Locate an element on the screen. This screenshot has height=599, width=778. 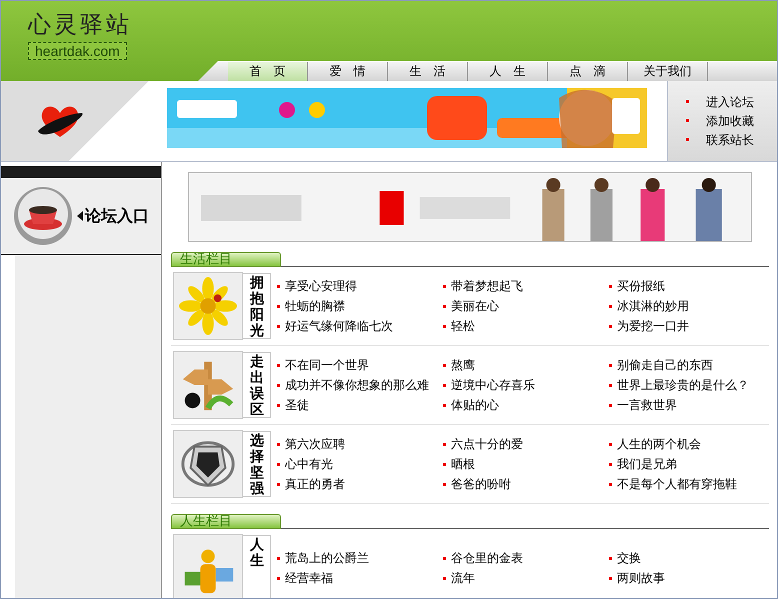
quick-link: 联系站长 is located at coordinates (731, 140).